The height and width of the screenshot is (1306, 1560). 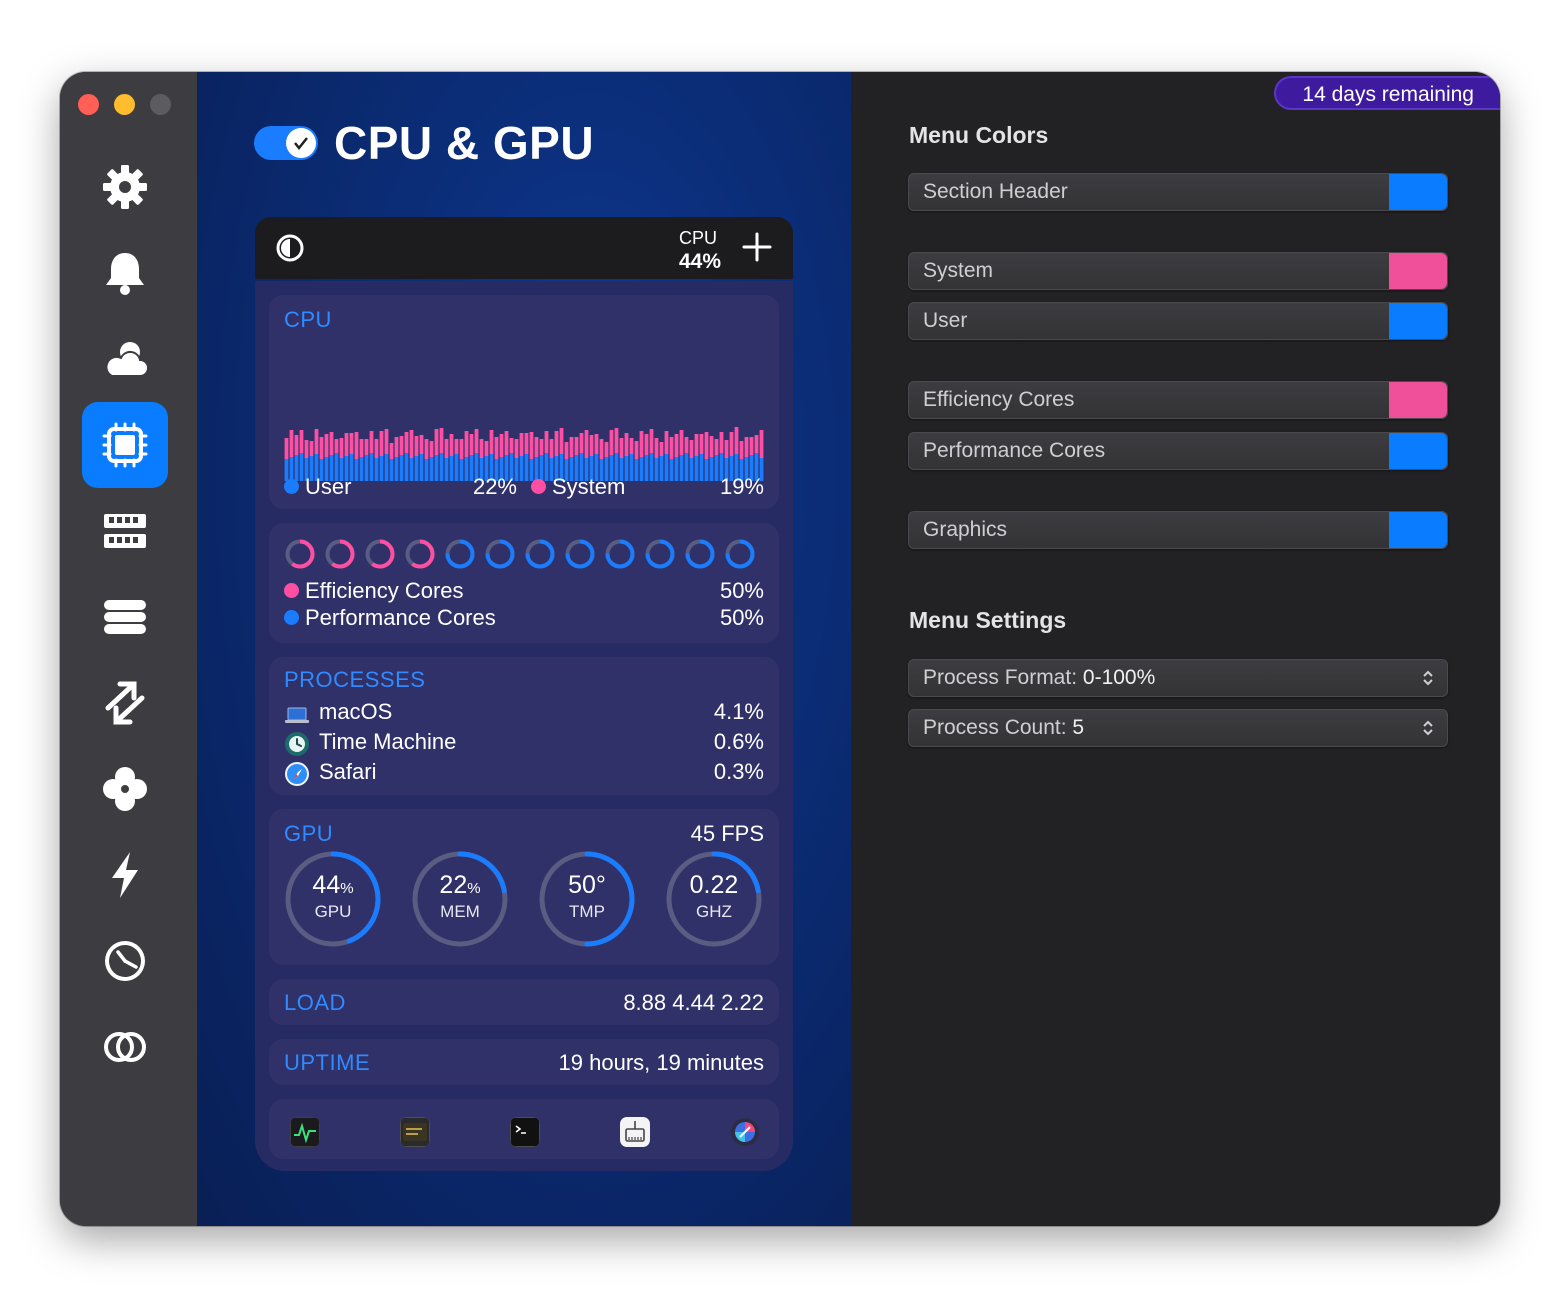 What do you see at coordinates (538, 486) in the screenshot?
I see `system-dot` at bounding box center [538, 486].